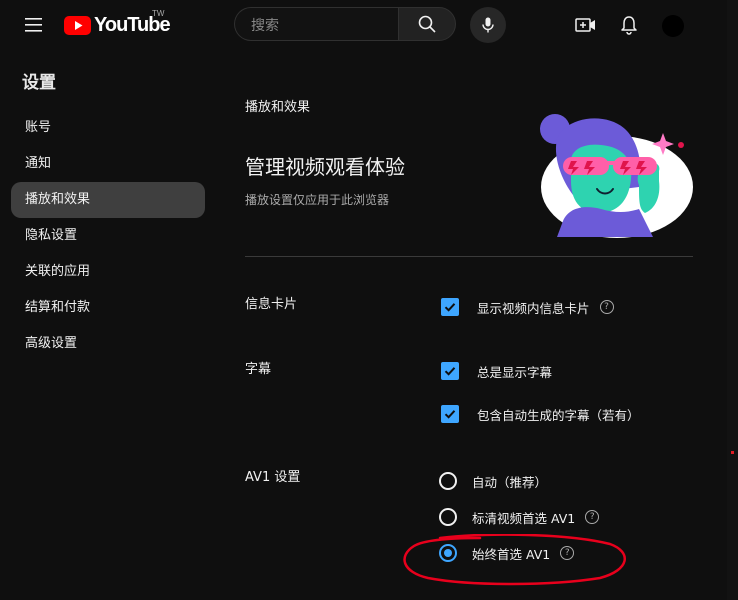  I want to click on av1-sd-option: 标清视频首选 AV1 ?, so click(519, 517).